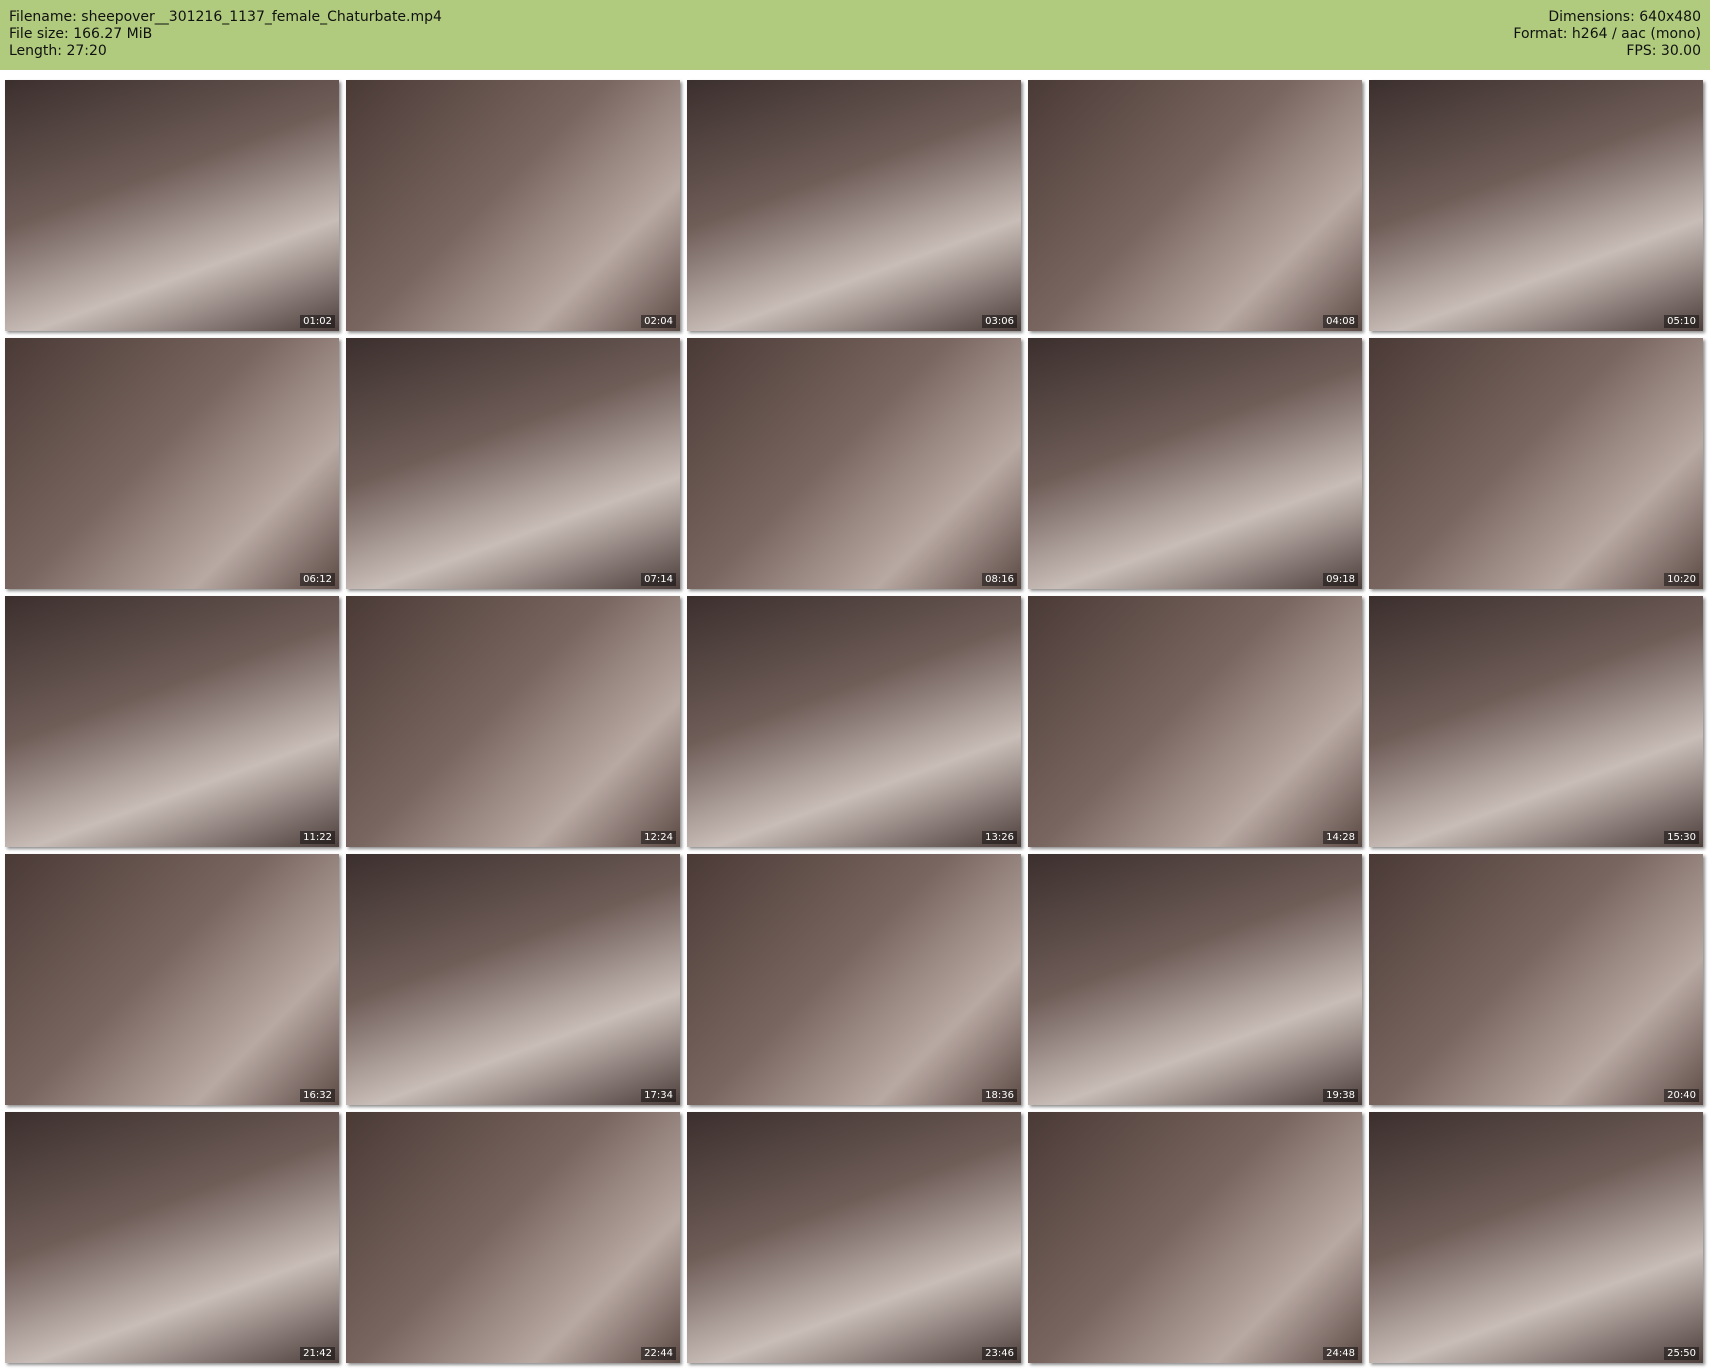  What do you see at coordinates (172, 463) in the screenshot?
I see `video-thumbnail: 06:12` at bounding box center [172, 463].